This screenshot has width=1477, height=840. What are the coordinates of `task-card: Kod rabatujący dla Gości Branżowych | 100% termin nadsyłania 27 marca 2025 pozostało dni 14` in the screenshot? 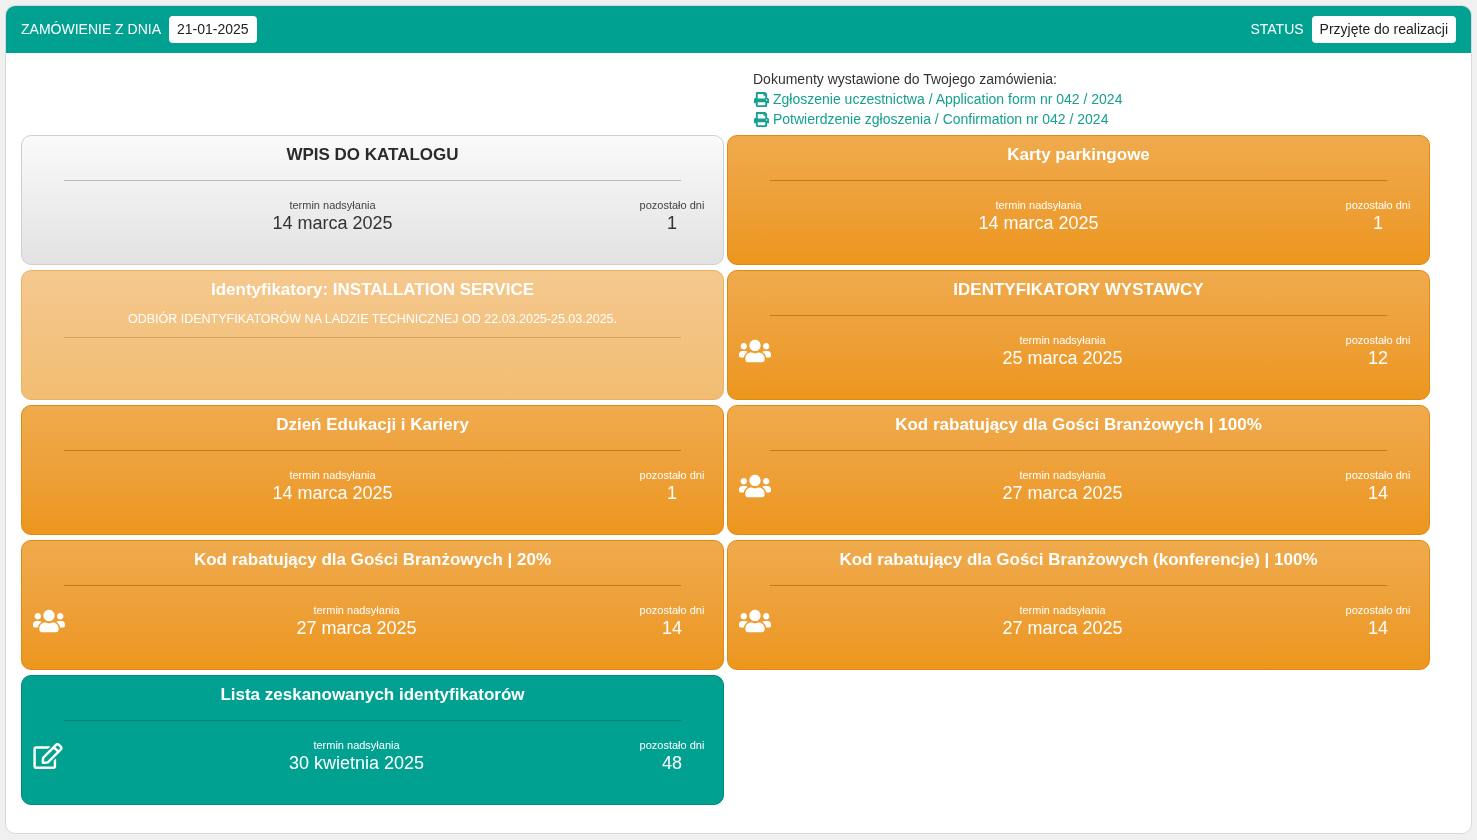 It's located at (1078, 470).